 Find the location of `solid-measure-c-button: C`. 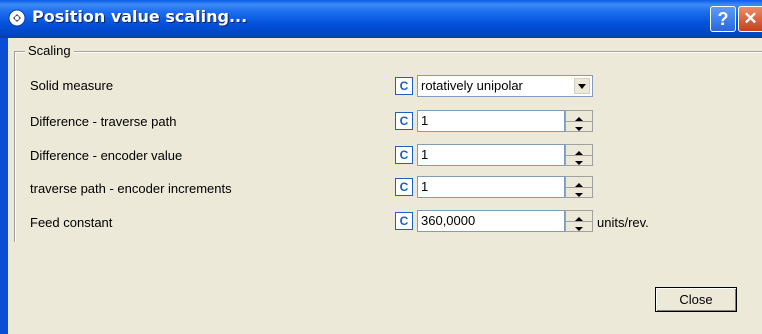

solid-measure-c-button: C is located at coordinates (404, 86).